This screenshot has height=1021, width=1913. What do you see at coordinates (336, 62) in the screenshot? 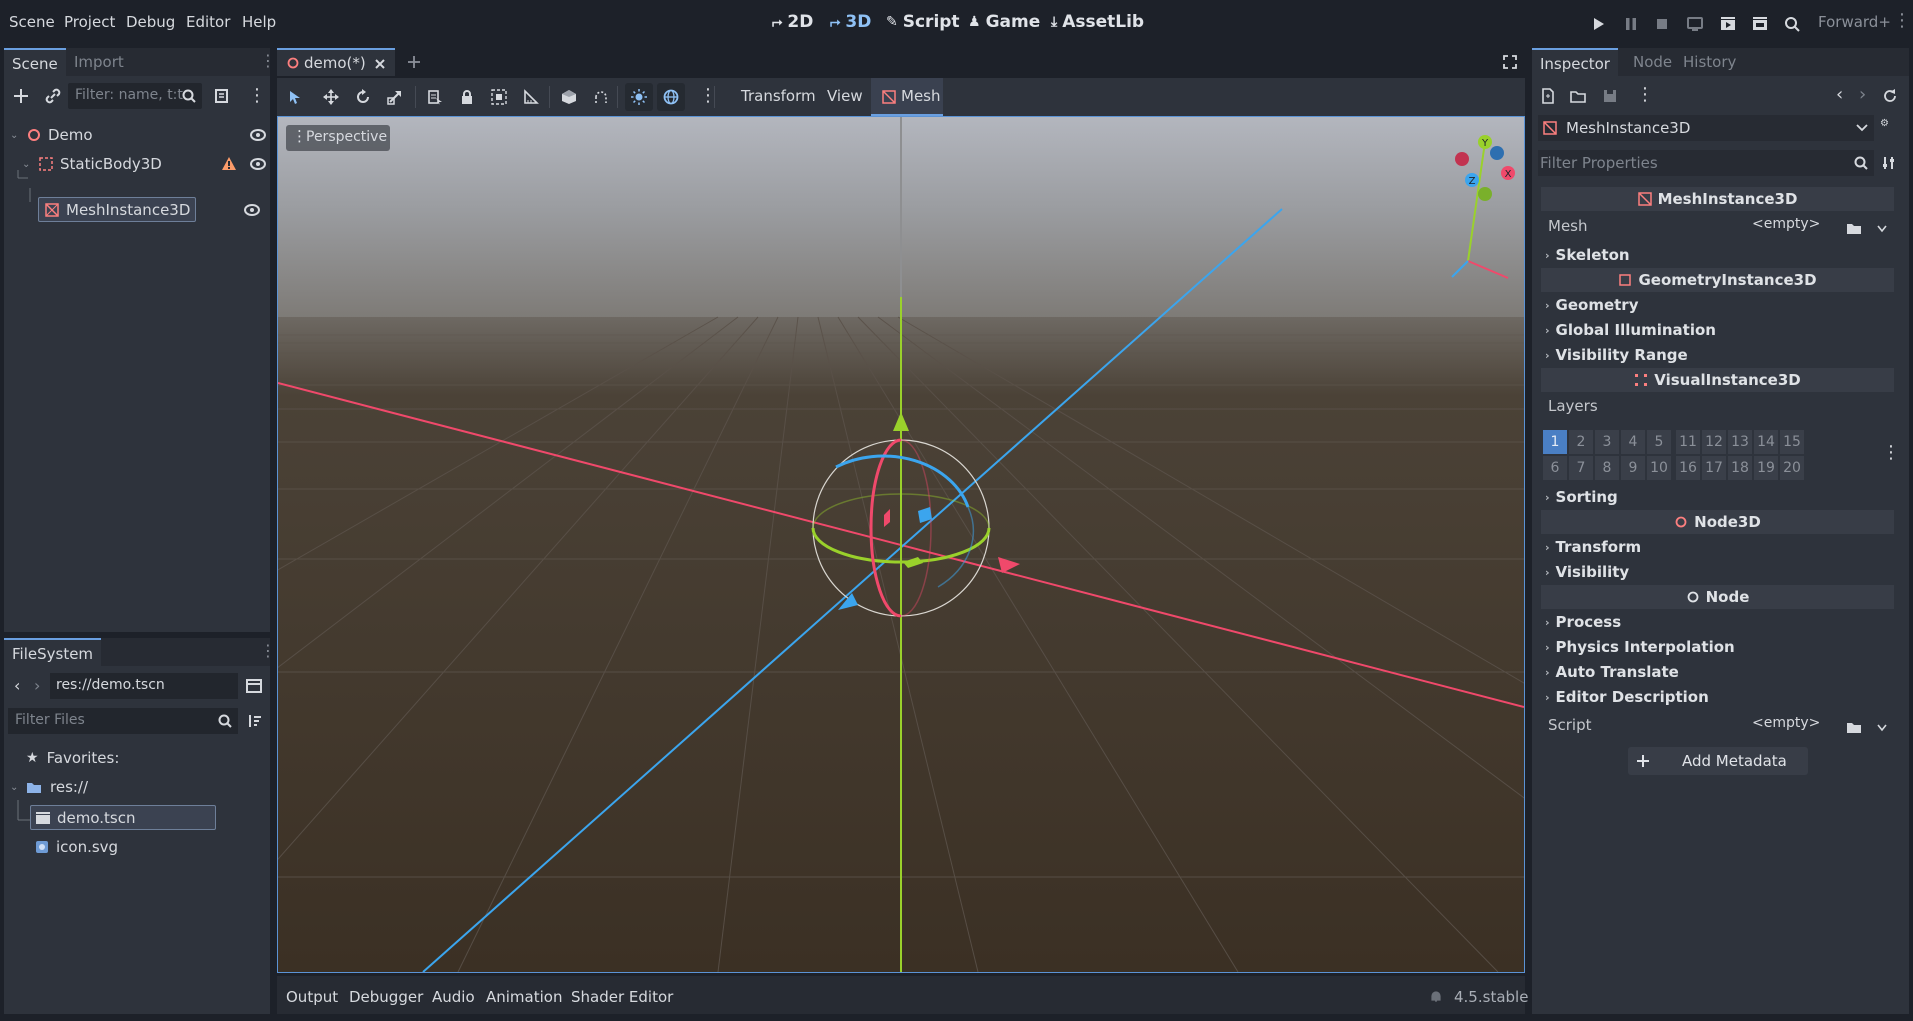
I see `scene-tab-demo: demo(*)` at bounding box center [336, 62].